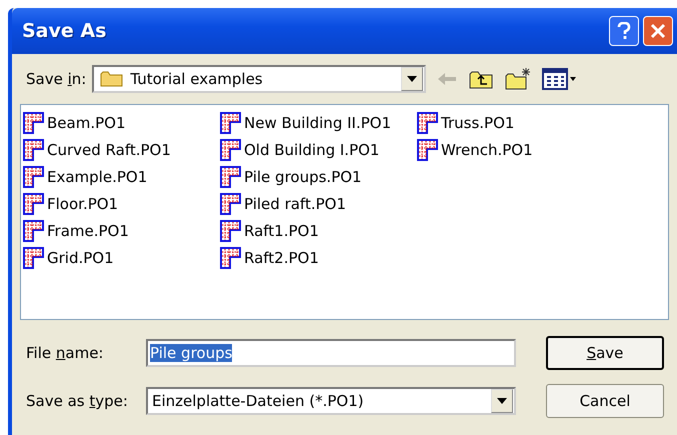 This screenshot has width=677, height=435. What do you see at coordinates (515, 149) in the screenshot?
I see `file-item: Wrench.PO1` at bounding box center [515, 149].